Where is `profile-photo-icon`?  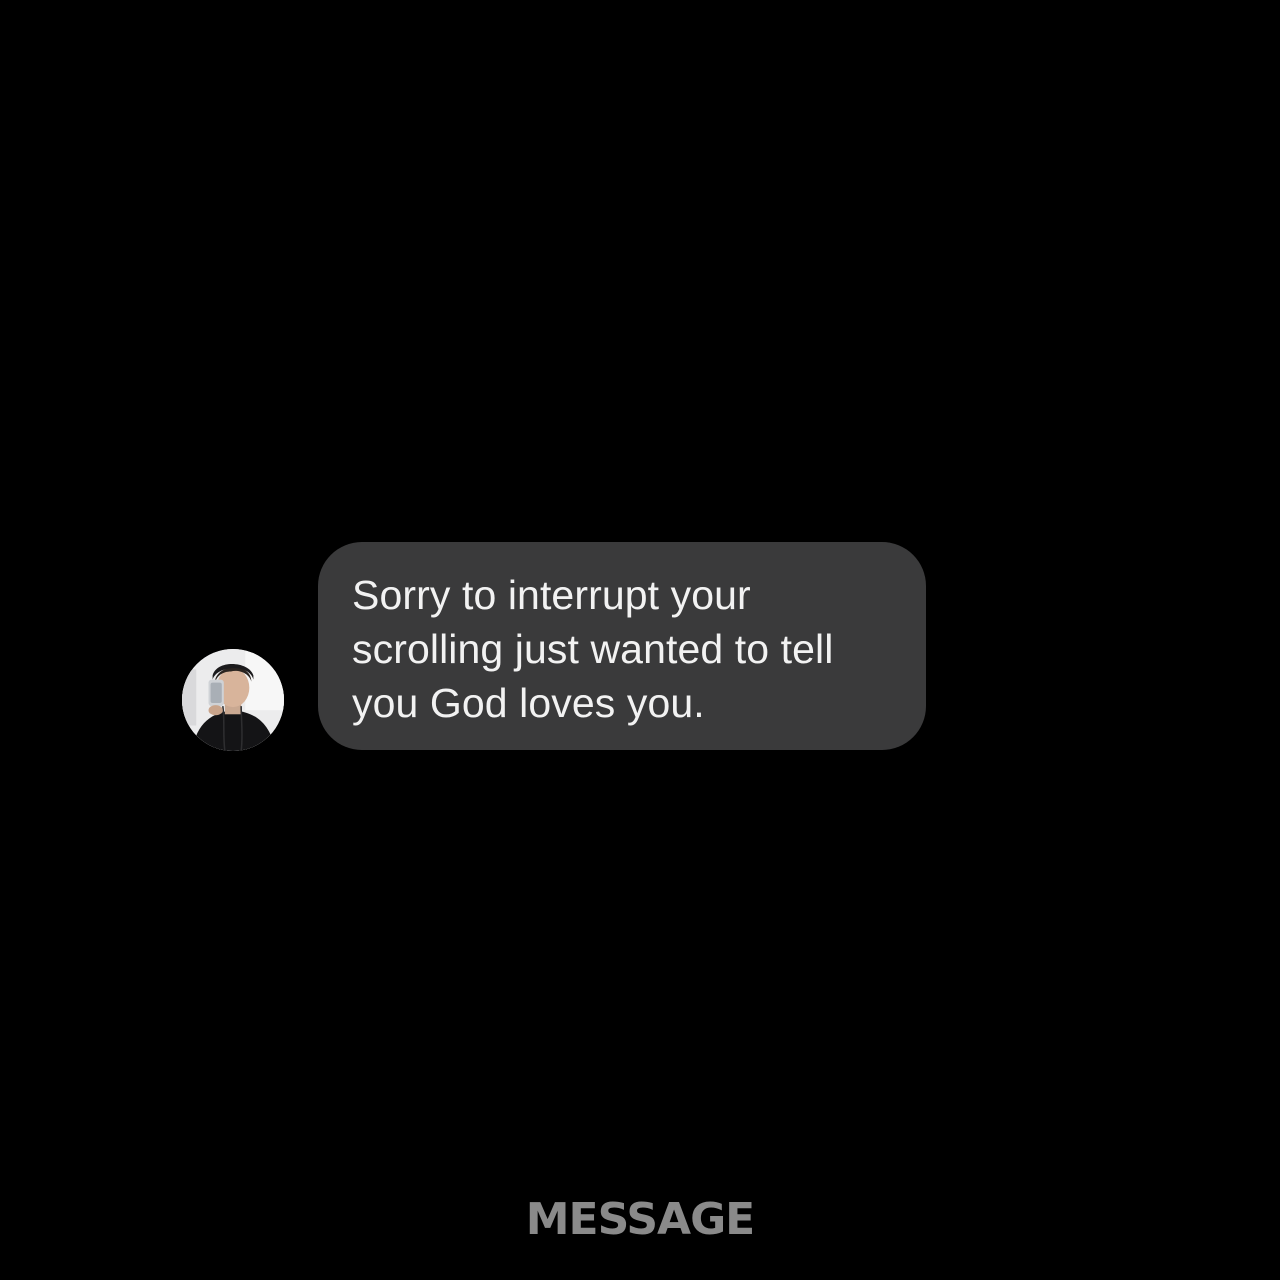
profile-photo-icon is located at coordinates (233, 700).